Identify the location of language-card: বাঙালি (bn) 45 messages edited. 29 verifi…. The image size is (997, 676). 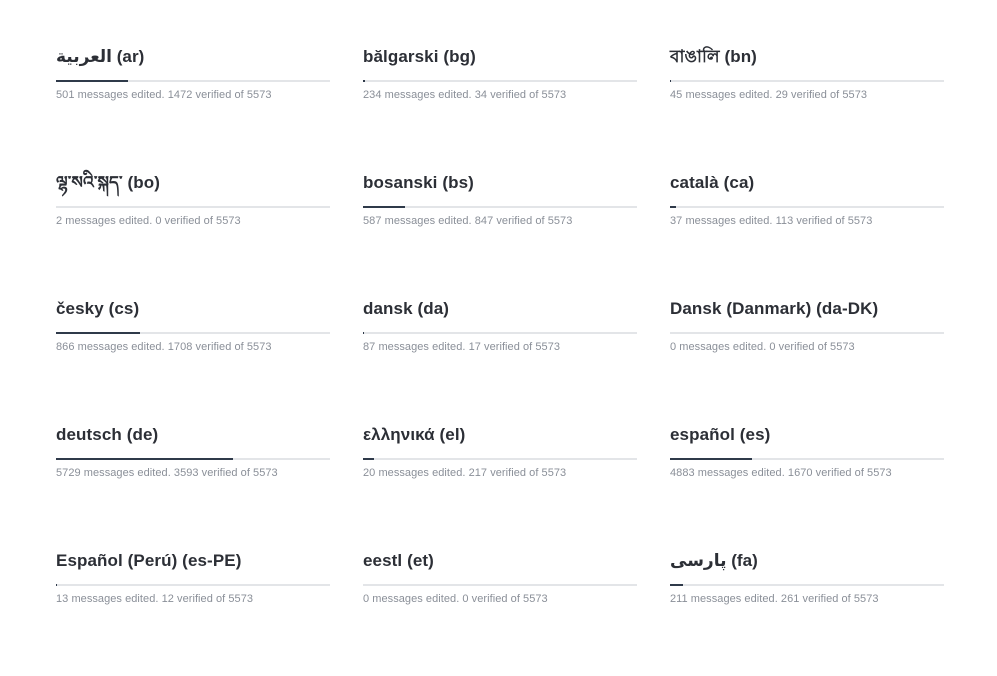
(807, 109).